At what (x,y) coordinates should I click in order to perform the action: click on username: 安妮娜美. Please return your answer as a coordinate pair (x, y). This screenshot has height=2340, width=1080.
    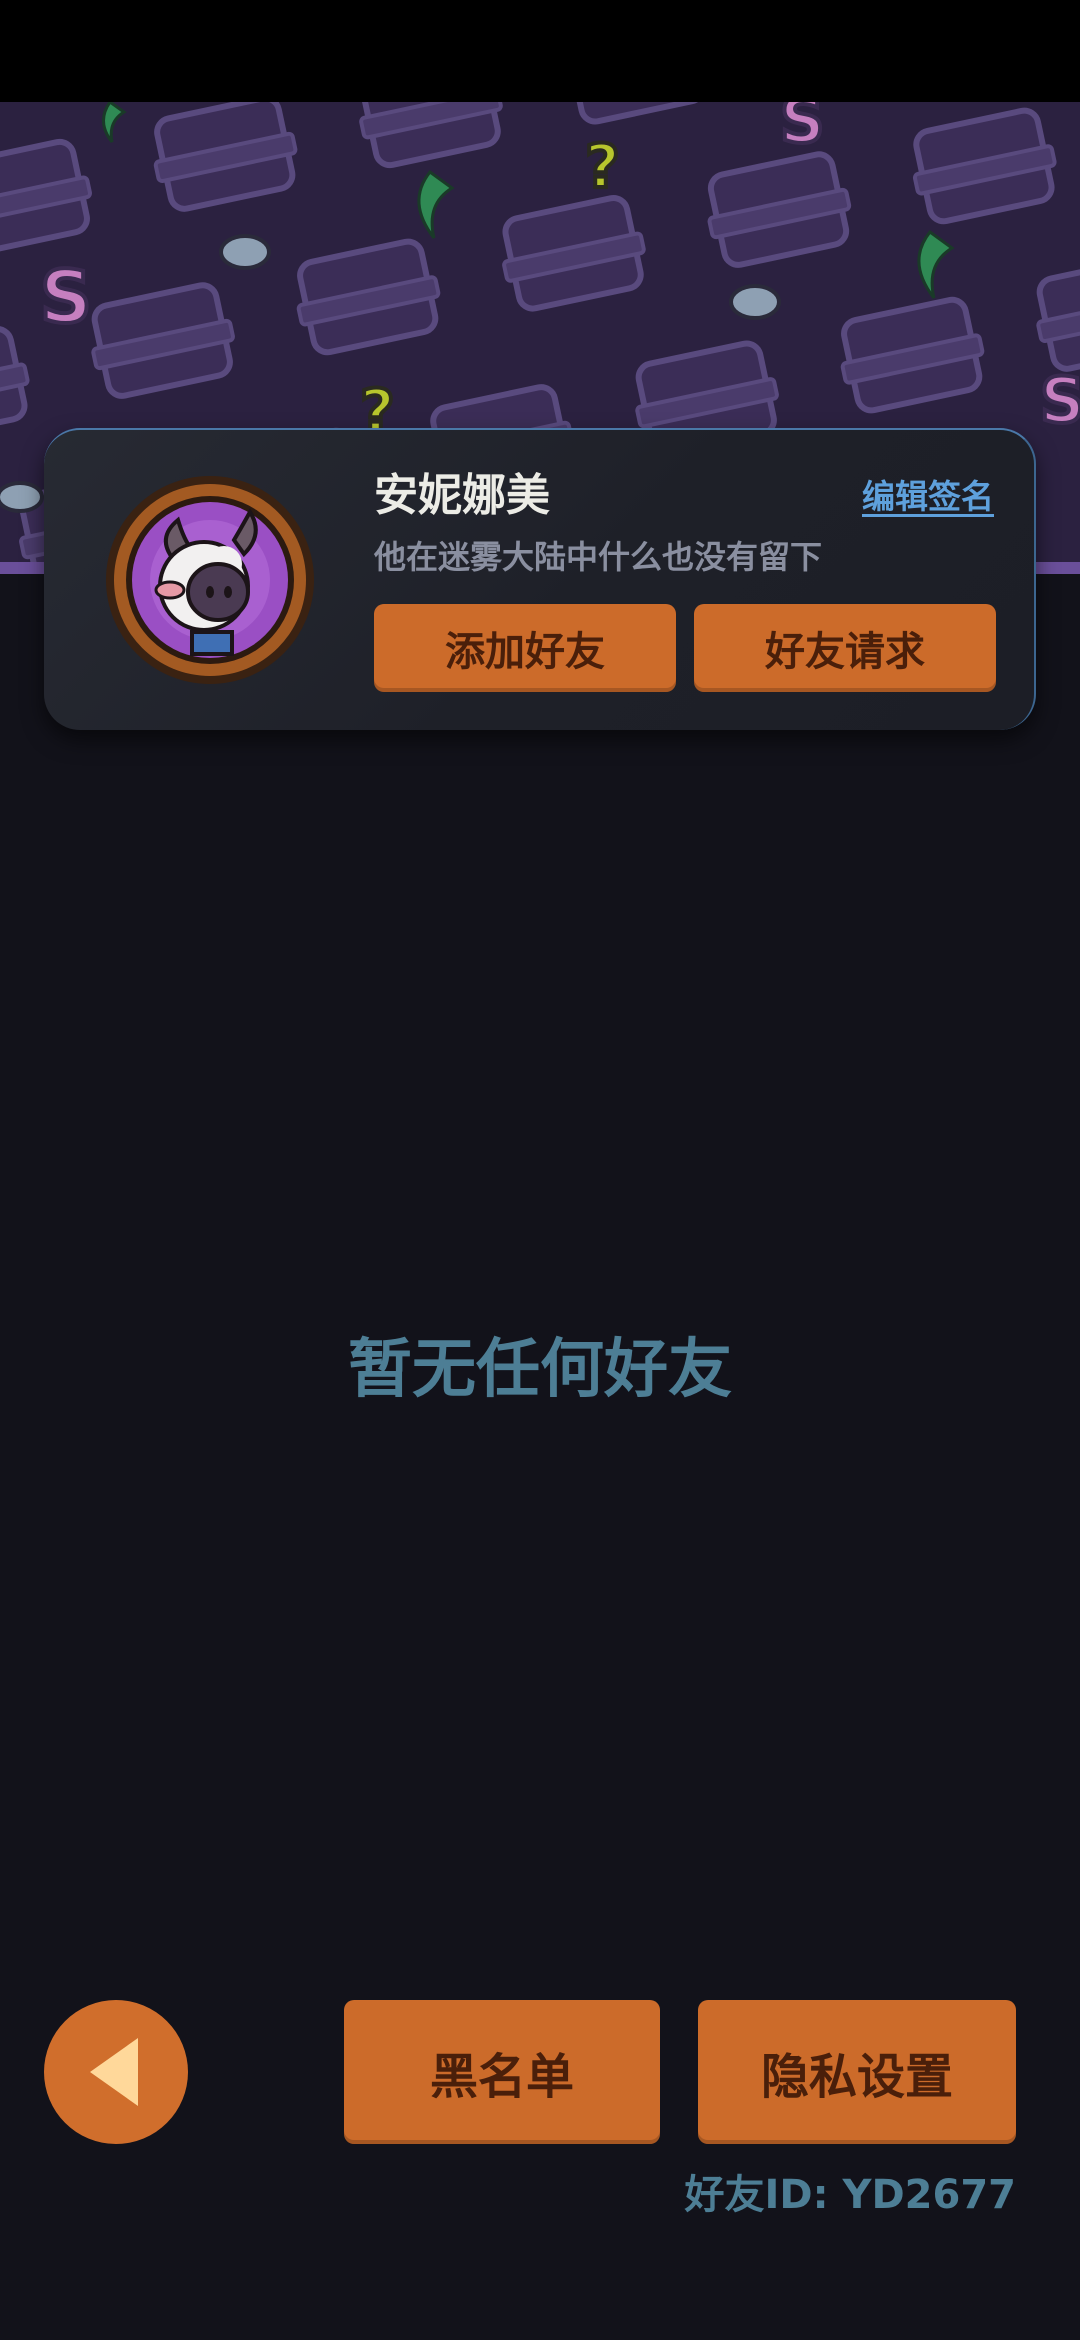
    Looking at the image, I should click on (462, 495).